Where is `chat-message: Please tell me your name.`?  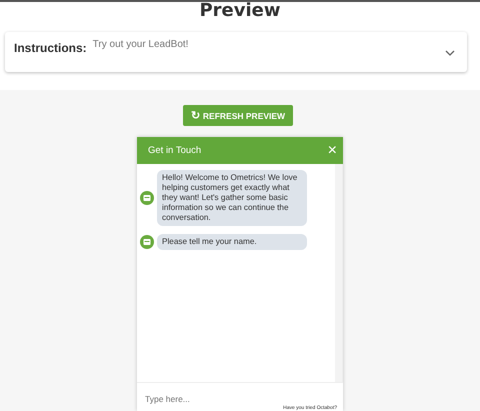 chat-message: Please tell me your name. is located at coordinates (232, 242).